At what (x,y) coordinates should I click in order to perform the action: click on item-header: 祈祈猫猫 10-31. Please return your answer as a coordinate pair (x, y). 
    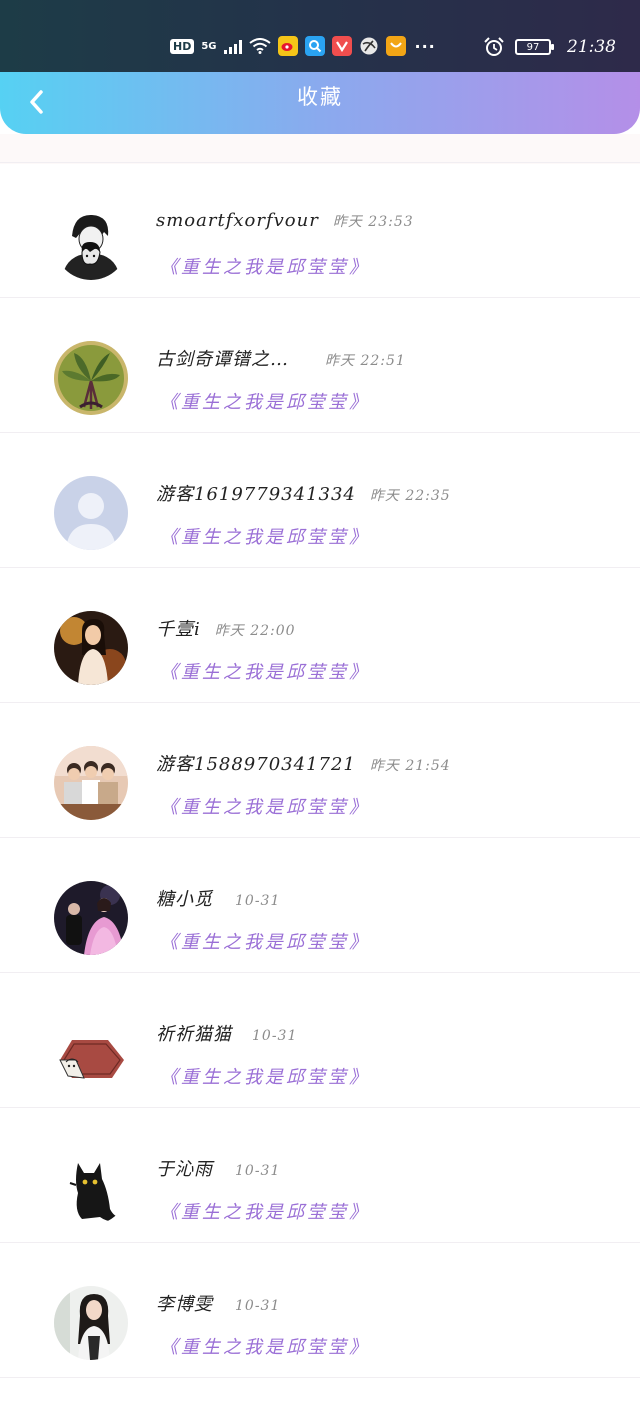
    Looking at the image, I should click on (226, 1033).